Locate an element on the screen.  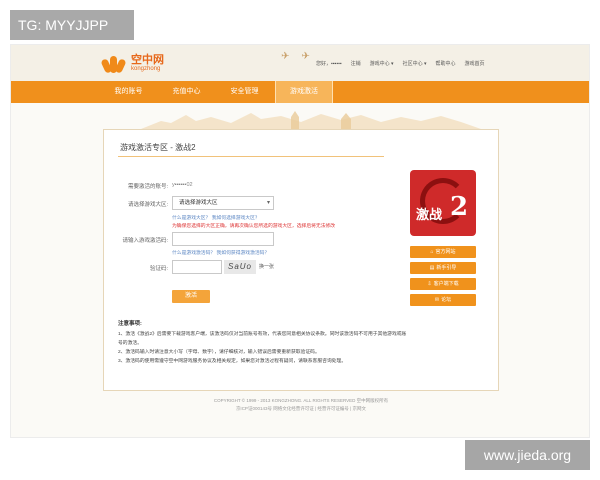
nav-my-account: 我的账号 is located at coordinates (128, 92).